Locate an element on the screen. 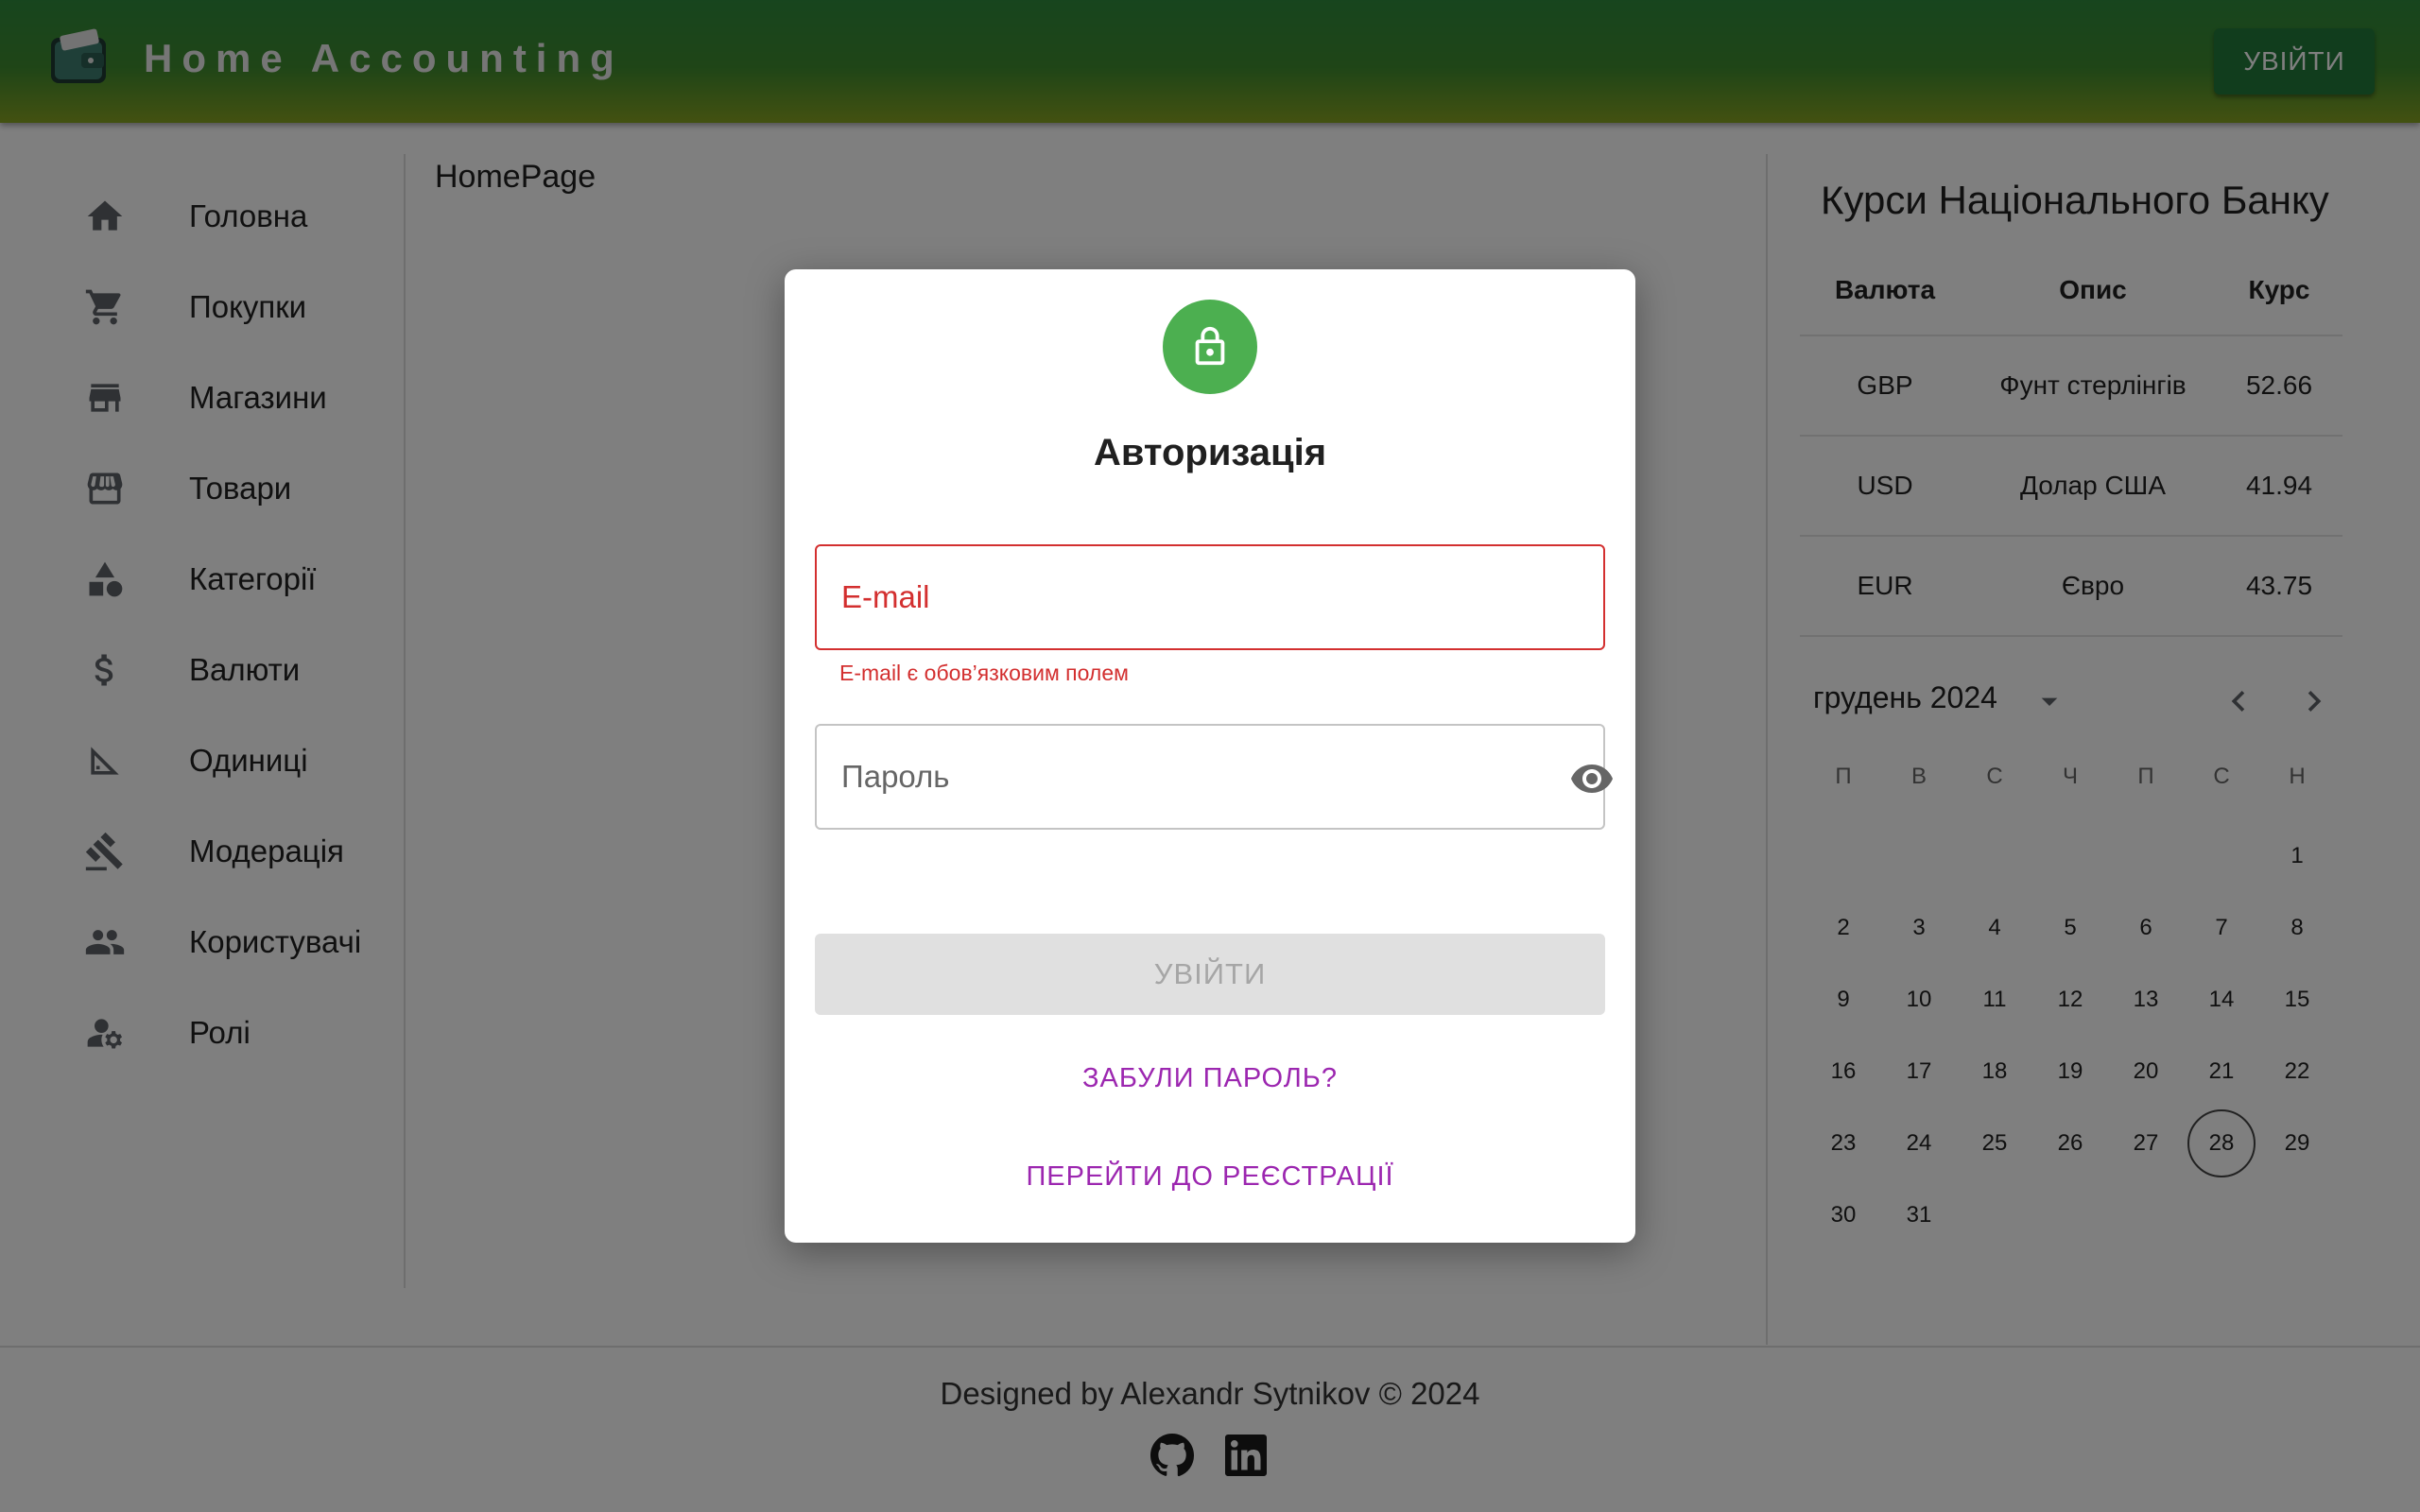 This screenshot has width=2420, height=1512. dialog-title: Авторизація is located at coordinates (1210, 452).